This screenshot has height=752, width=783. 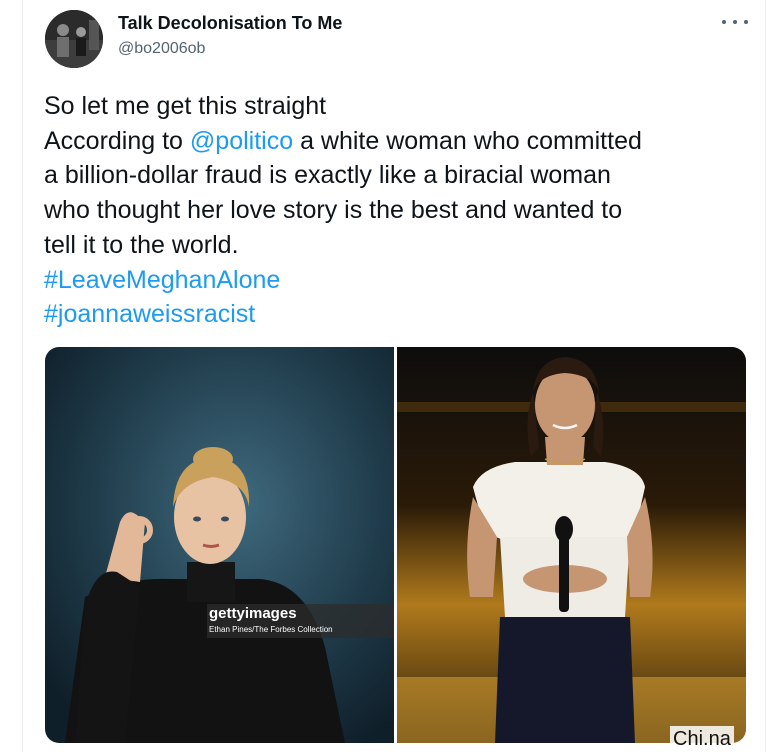 What do you see at coordinates (117, 140) in the screenshot?
I see `tweet-text-segment: According to` at bounding box center [117, 140].